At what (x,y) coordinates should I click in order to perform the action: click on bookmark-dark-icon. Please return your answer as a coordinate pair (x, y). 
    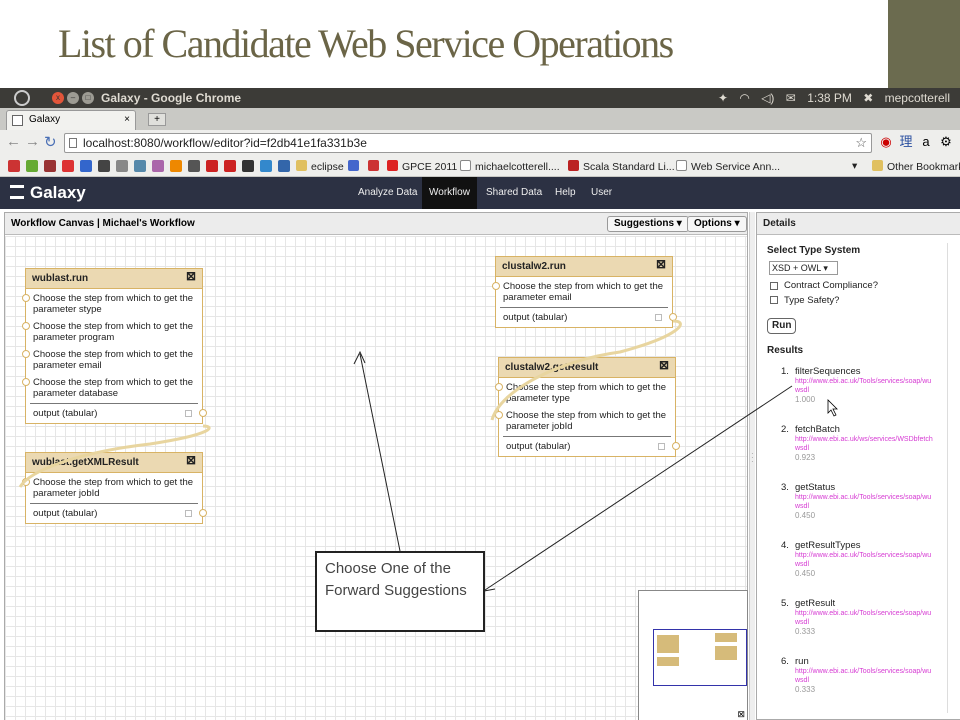
    Looking at the image, I should click on (104, 166).